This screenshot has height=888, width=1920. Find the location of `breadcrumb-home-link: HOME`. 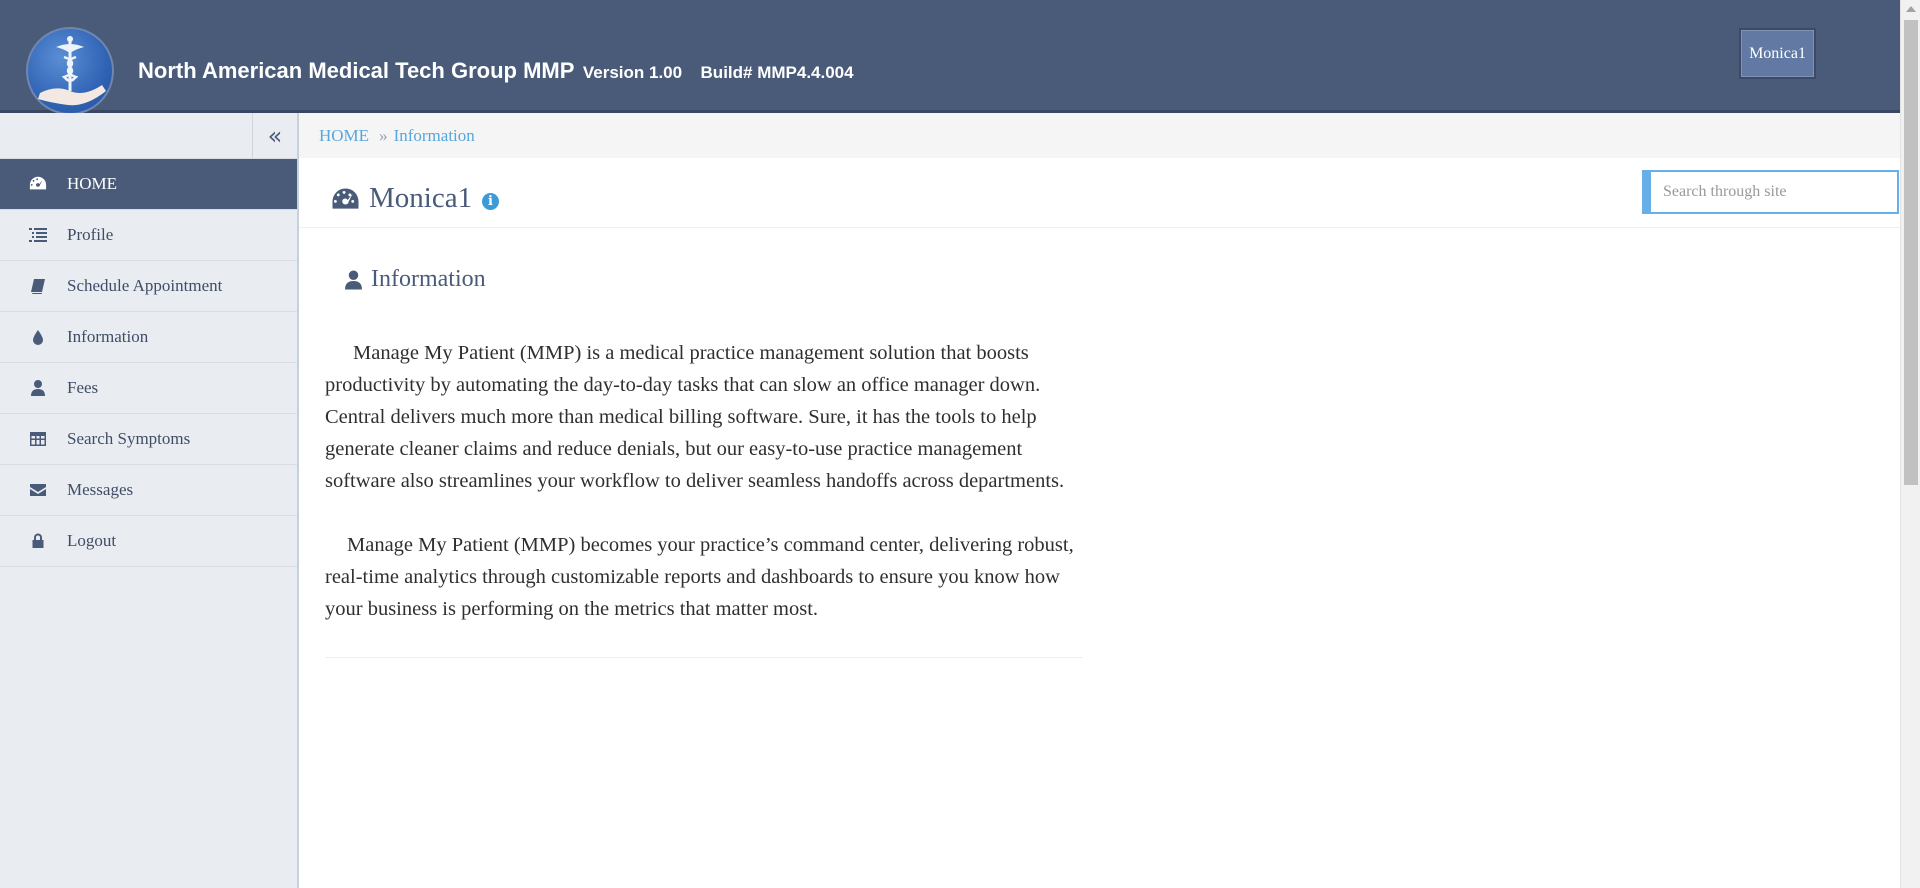

breadcrumb-home-link: HOME is located at coordinates (344, 136).